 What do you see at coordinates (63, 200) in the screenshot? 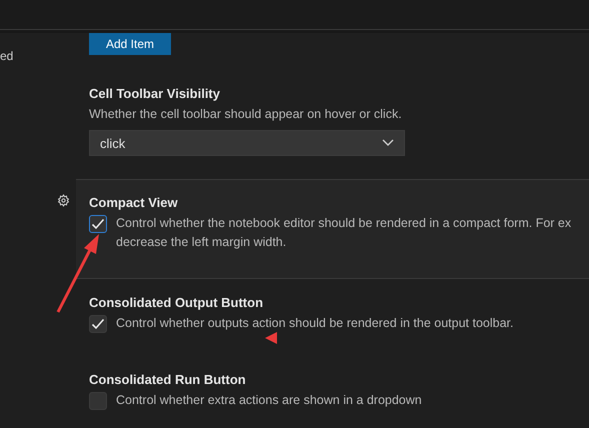
I see `settings-icon` at bounding box center [63, 200].